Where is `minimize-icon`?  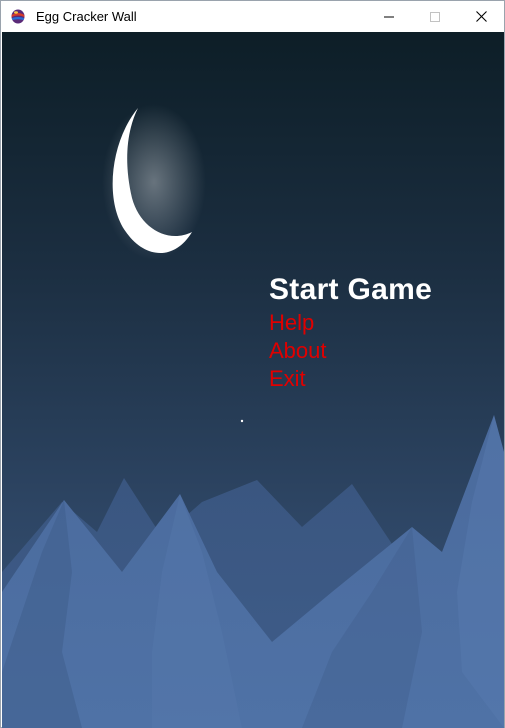 minimize-icon is located at coordinates (389, 17).